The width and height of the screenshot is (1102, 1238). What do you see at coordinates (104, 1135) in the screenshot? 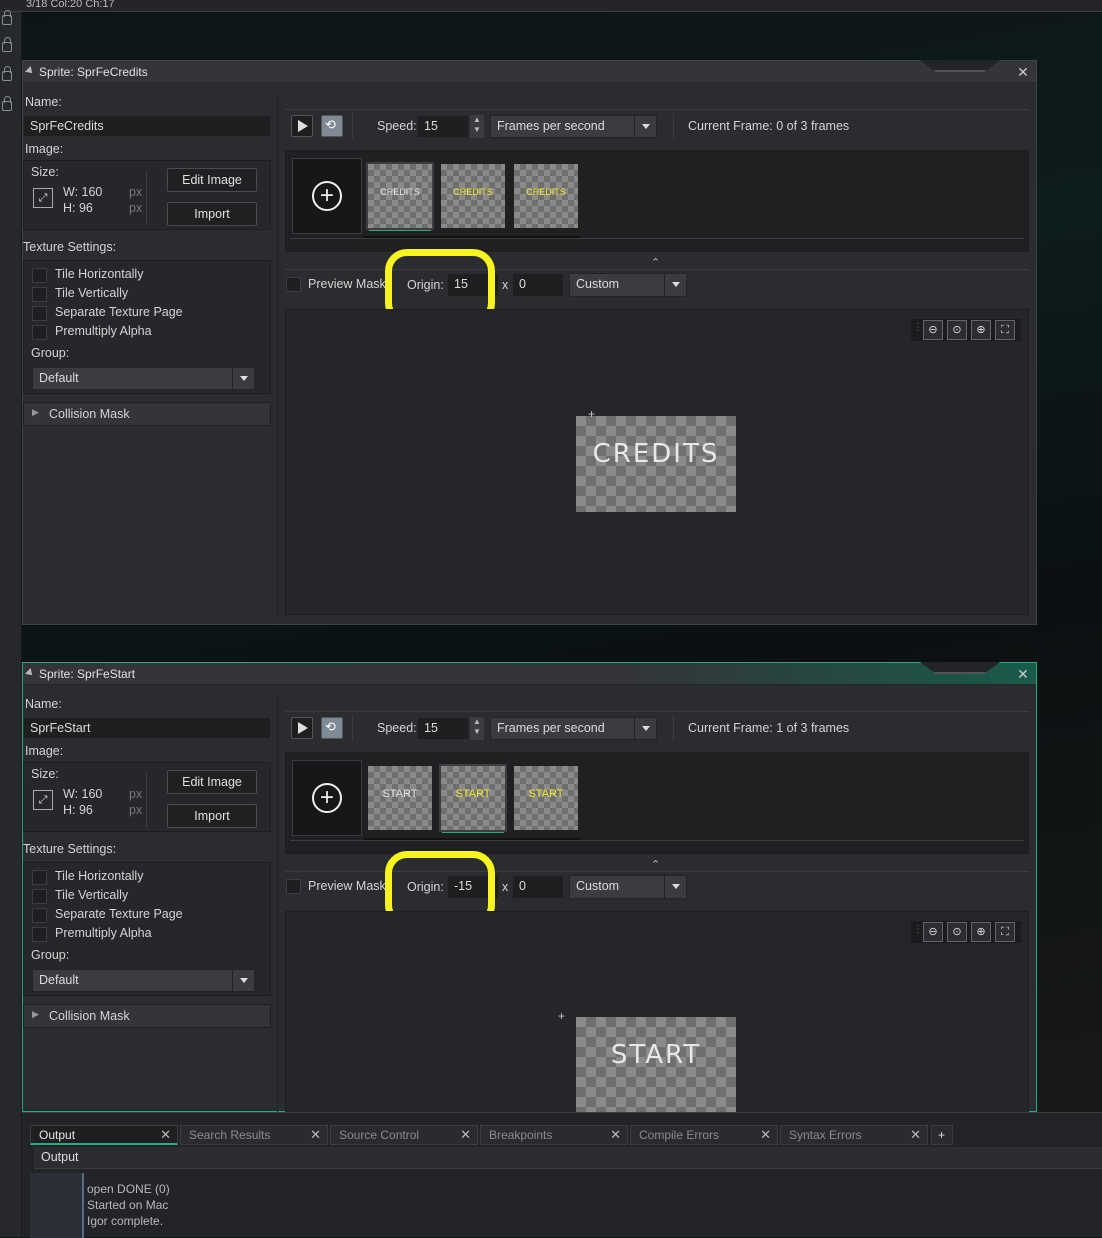
I see `output-tab: Output ✕` at bounding box center [104, 1135].